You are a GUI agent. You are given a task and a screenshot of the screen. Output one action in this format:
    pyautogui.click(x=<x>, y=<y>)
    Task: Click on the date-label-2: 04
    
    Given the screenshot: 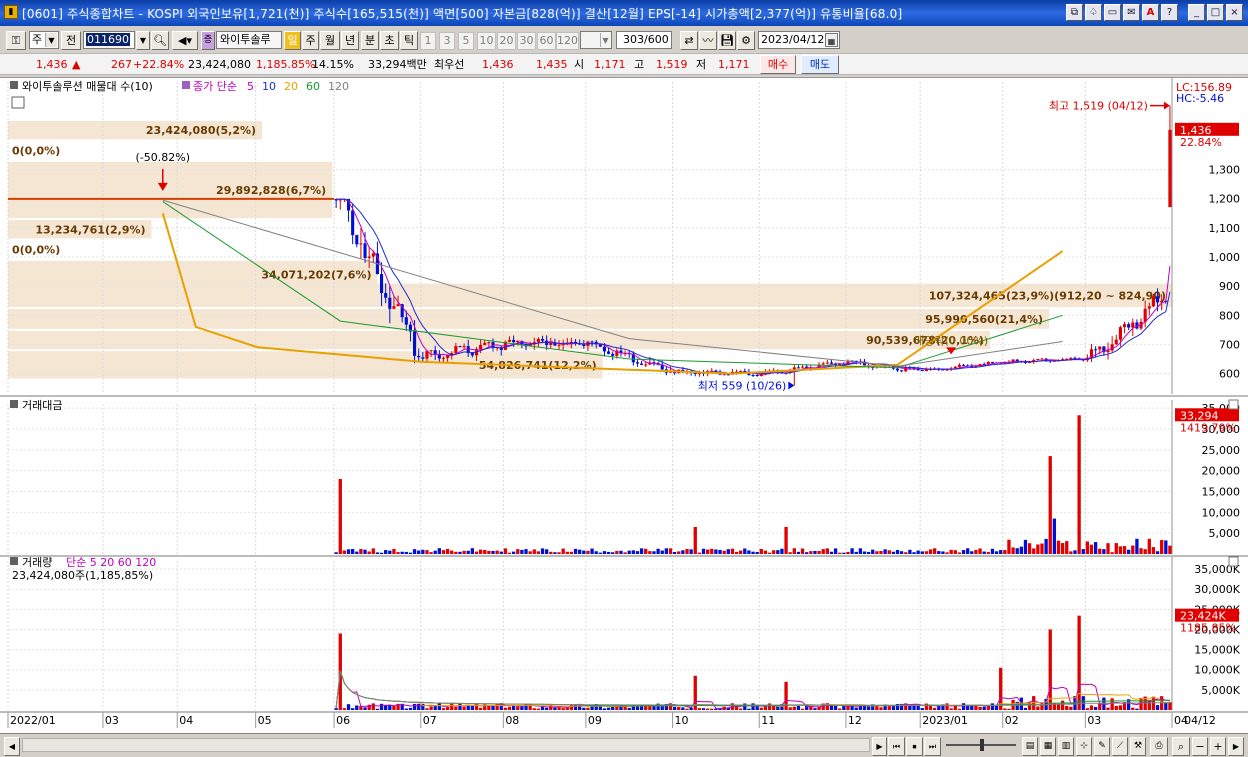 What is the action you would take?
    pyautogui.click(x=186, y=720)
    